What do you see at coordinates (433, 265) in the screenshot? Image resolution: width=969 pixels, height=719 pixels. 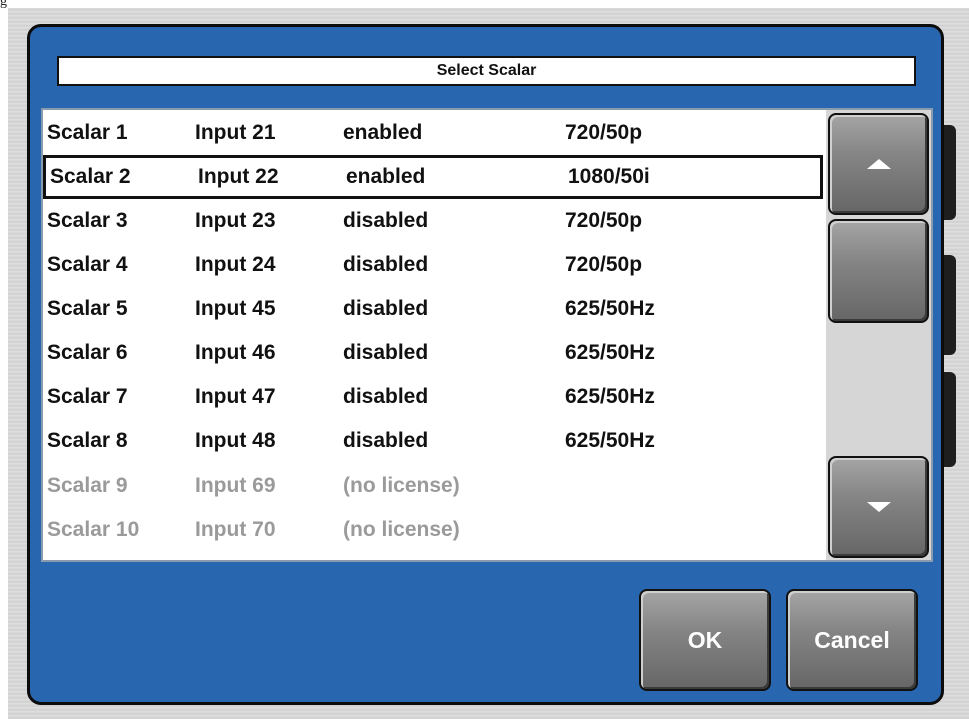 I see `list-item: Scalar 4 Input 24 disabled 720/50p` at bounding box center [433, 265].